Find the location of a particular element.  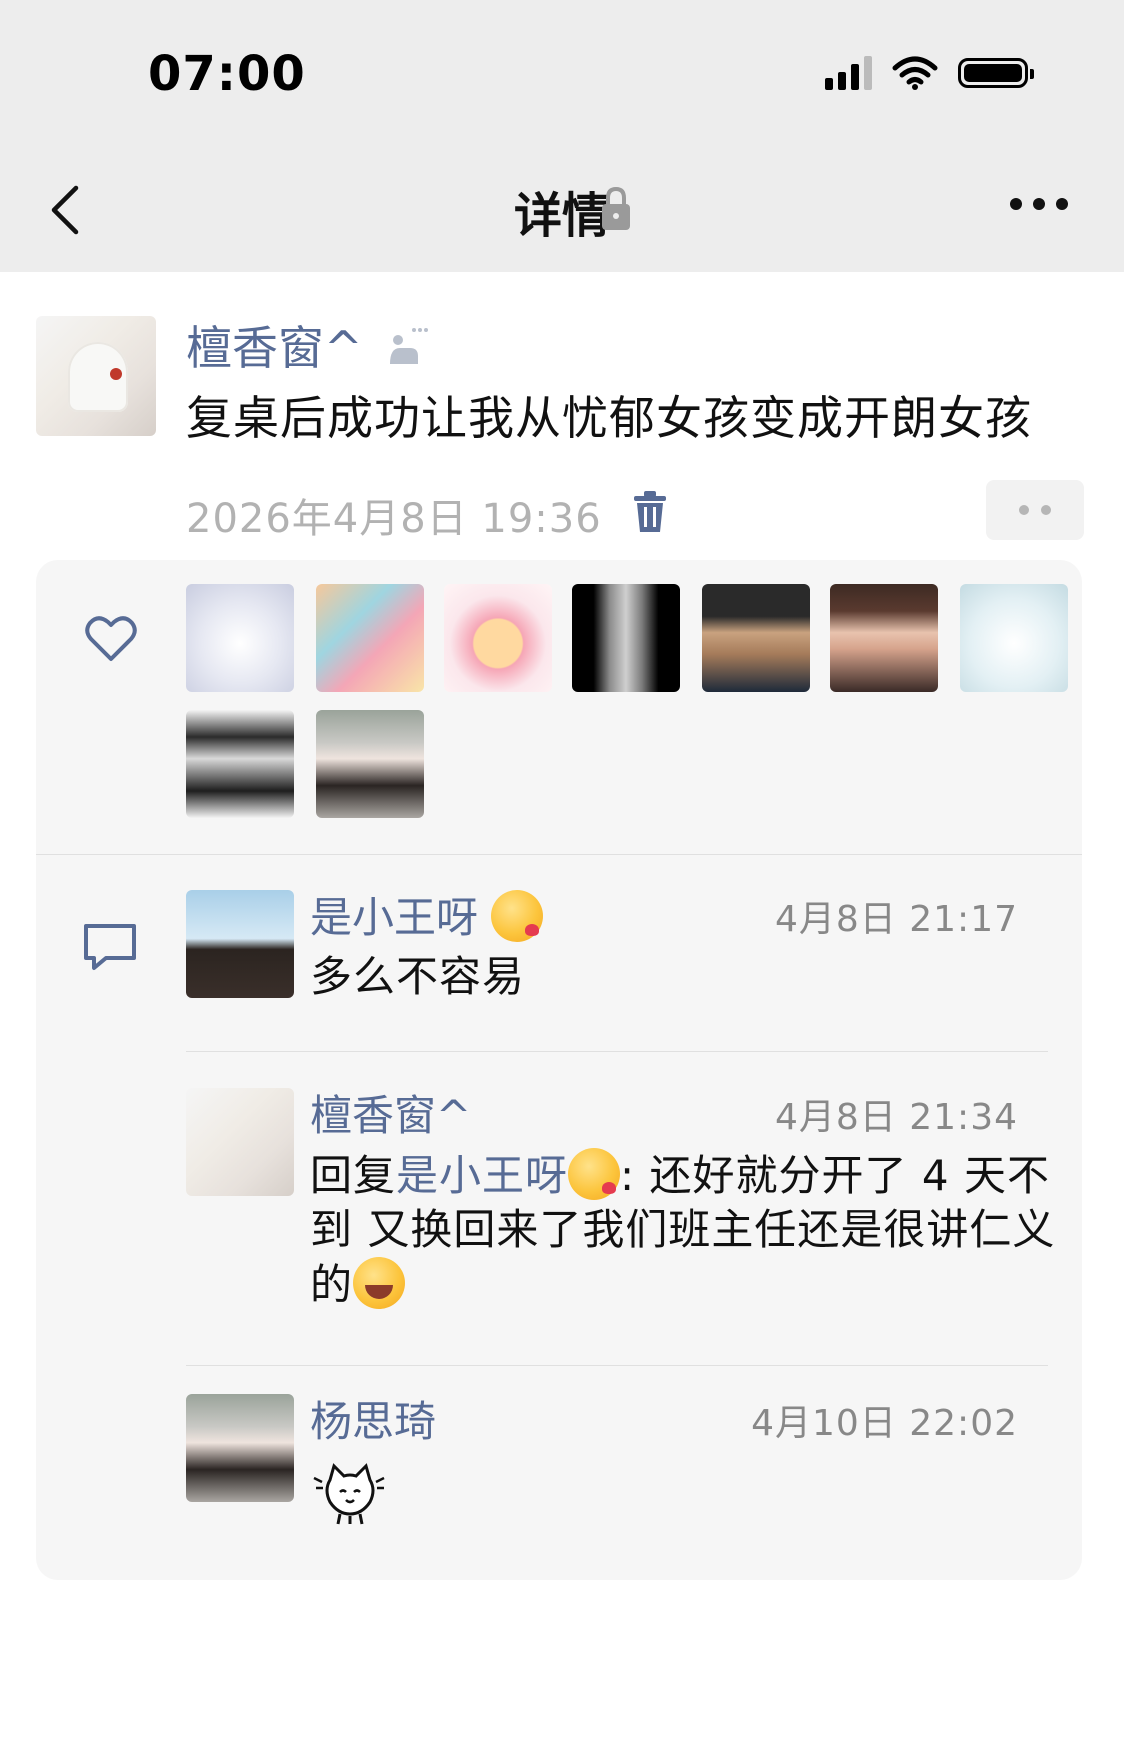

post-timestamp: 2026年4月8日 19:36 is located at coordinates (394, 519).